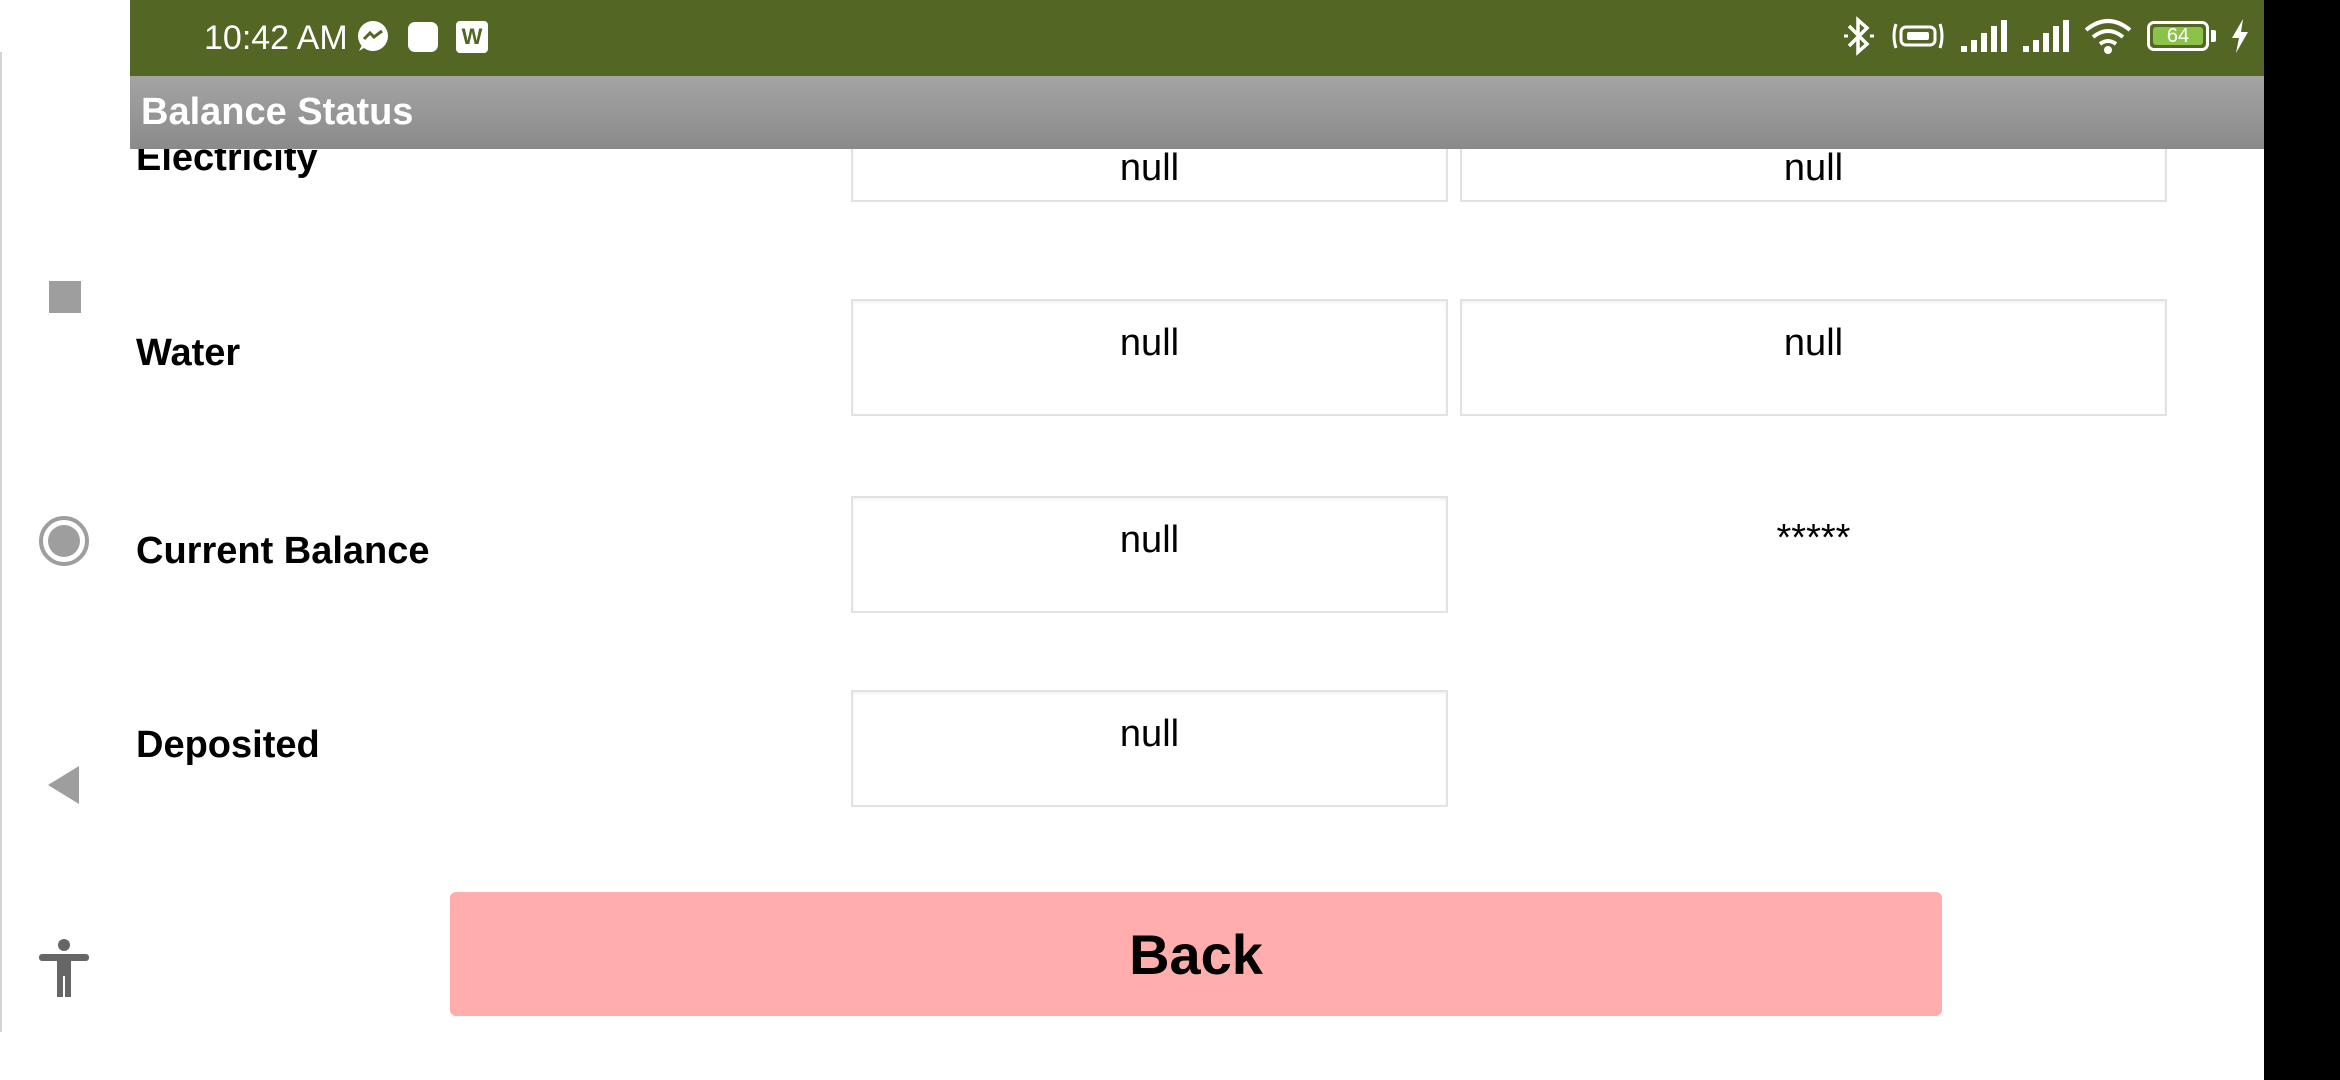 This screenshot has height=1080, width=2340. Describe the element at coordinates (227, 164) in the screenshot. I see `row-label: Electricity` at that location.